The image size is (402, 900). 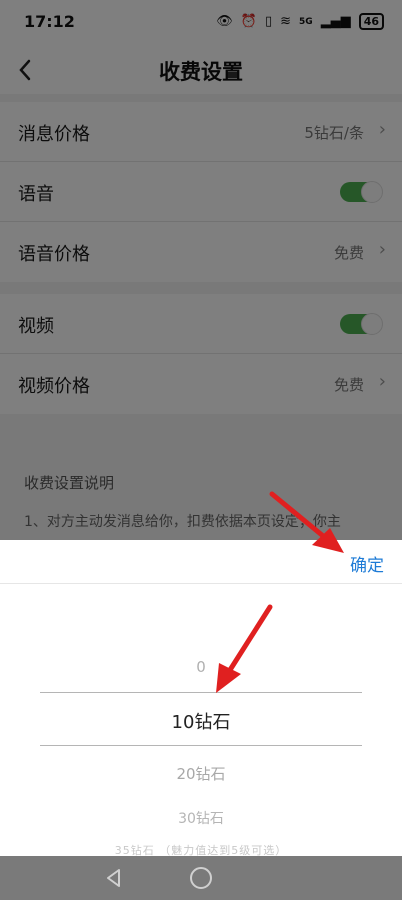 I want to click on circle-home-icon, so click(x=201, y=878).